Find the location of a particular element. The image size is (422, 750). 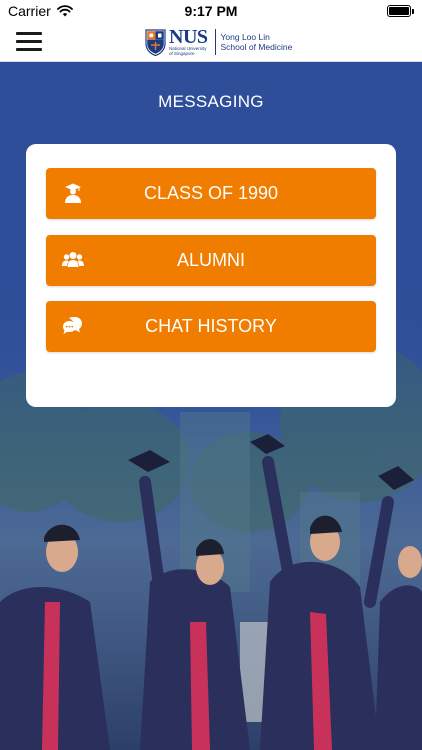

carrier-label: Carrier is located at coordinates (29, 11).